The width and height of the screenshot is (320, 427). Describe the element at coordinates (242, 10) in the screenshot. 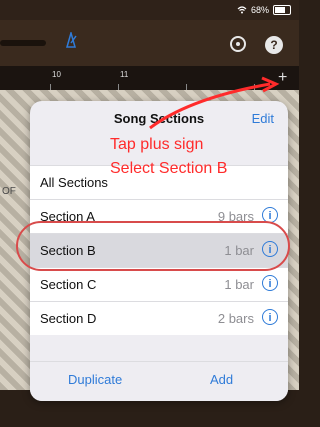

I see `wifi-icon` at that location.